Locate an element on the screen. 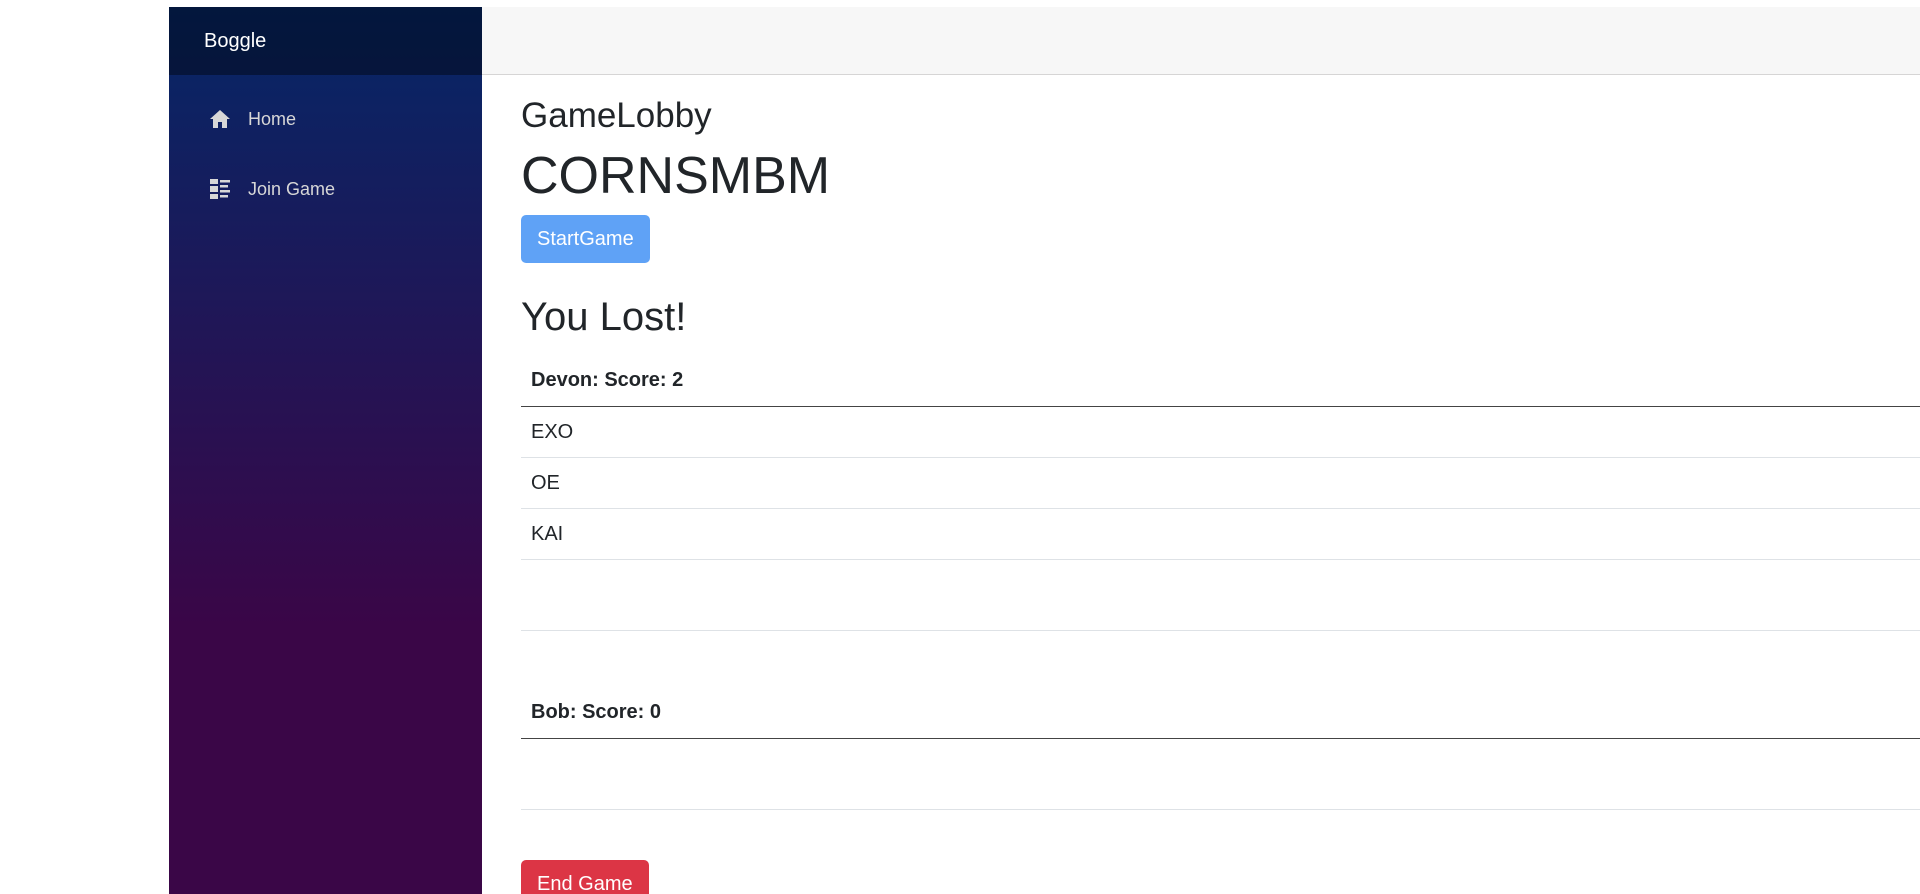 The width and height of the screenshot is (1920, 894). nav-menu: Home Join Game is located at coordinates (325, 145).